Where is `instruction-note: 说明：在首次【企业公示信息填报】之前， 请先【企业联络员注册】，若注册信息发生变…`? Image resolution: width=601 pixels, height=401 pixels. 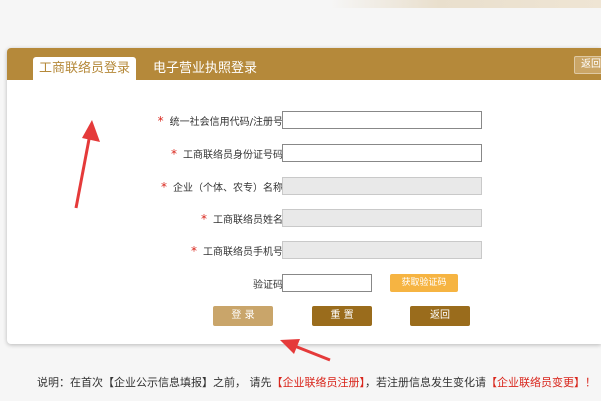
instruction-note: 说明：在首次【企业公示信息填报】之前， 请先【企业联络员注册】，若注册信息发生变… is located at coordinates (316, 382).